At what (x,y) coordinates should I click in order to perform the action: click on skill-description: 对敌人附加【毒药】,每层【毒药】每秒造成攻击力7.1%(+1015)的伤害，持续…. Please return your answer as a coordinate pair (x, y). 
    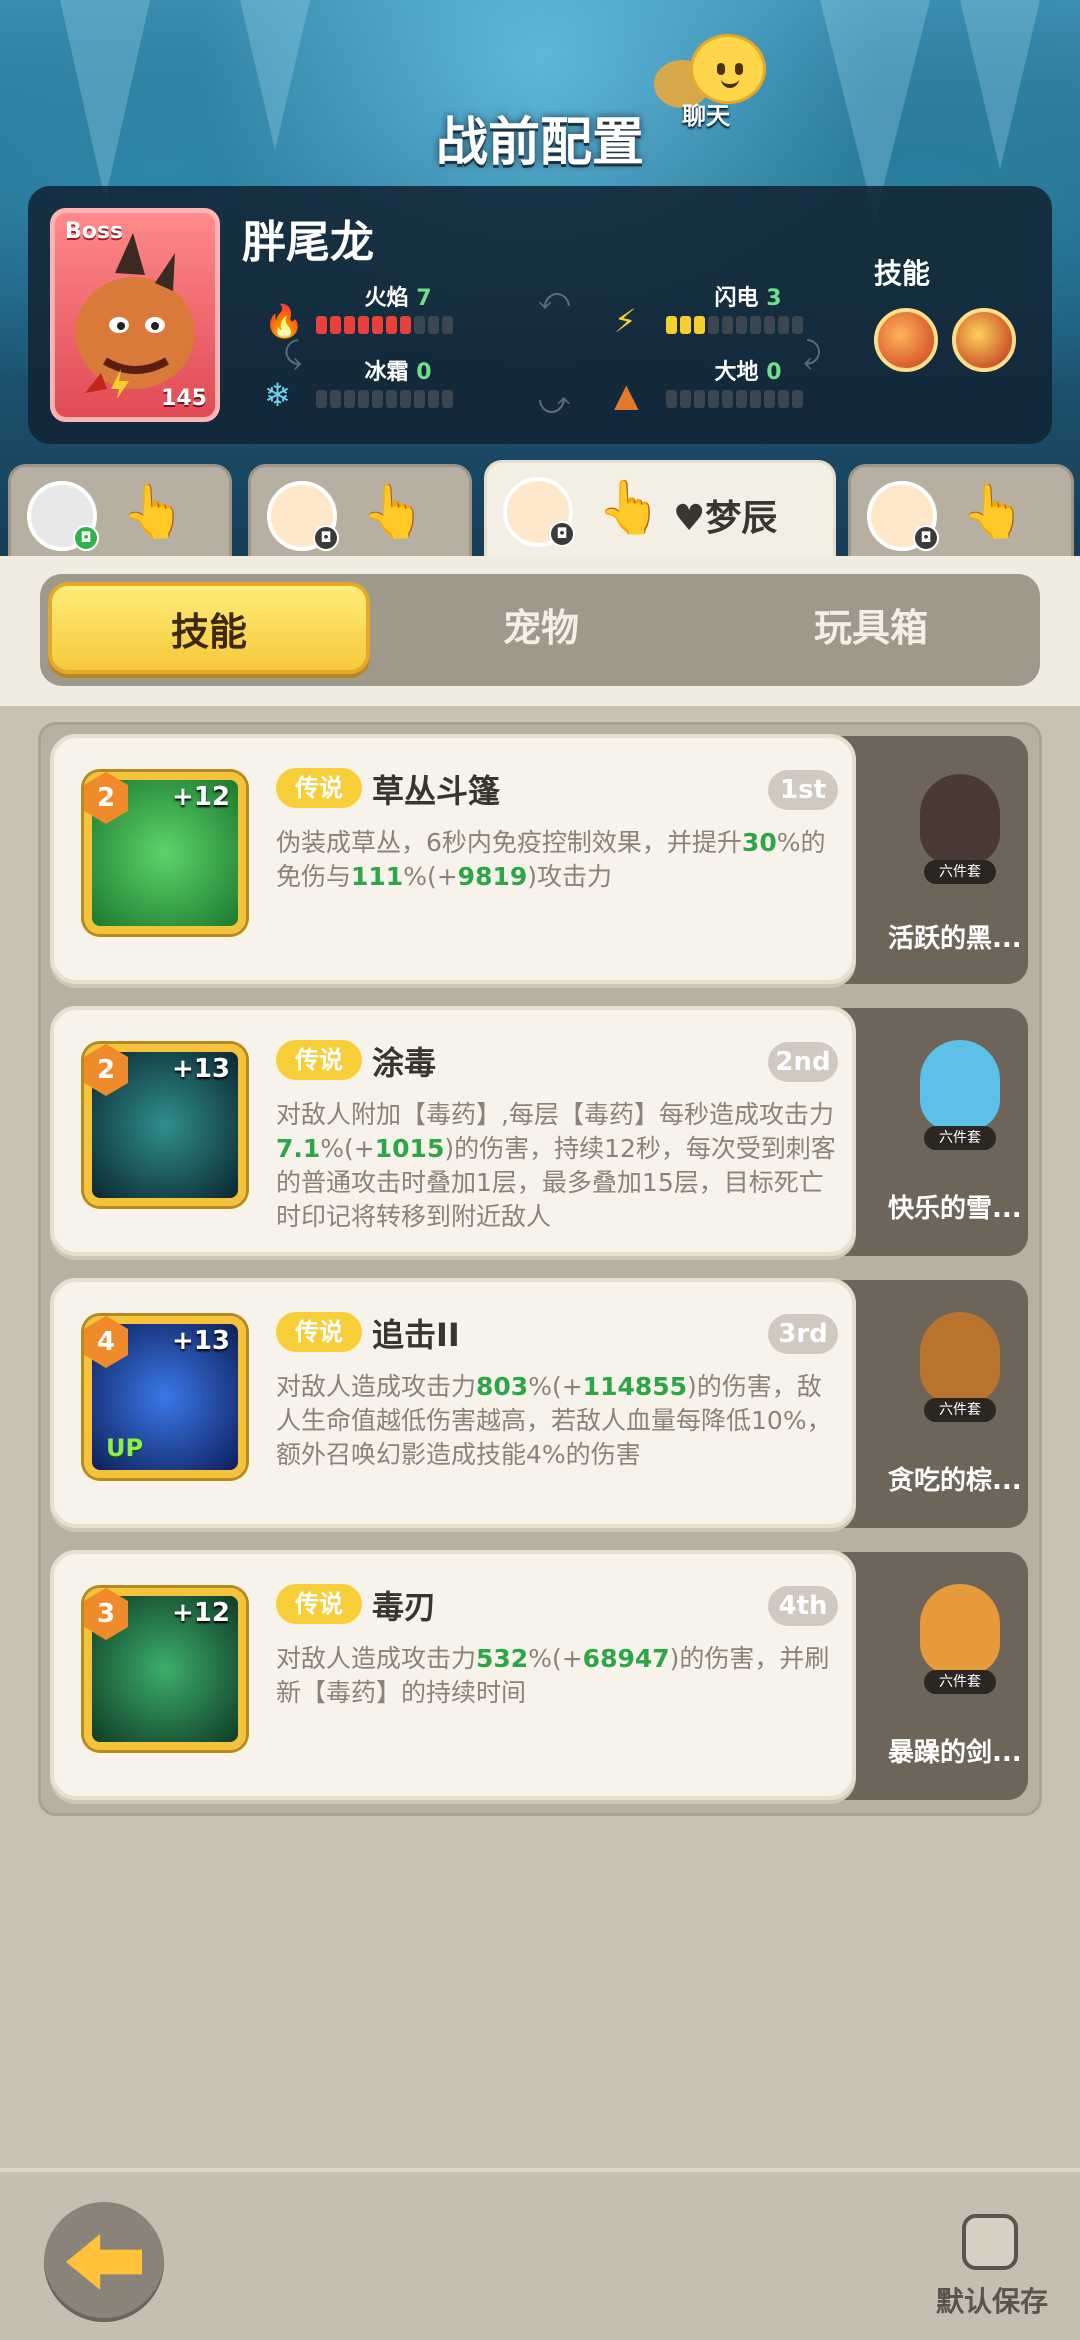
    Looking at the image, I should click on (556, 1166).